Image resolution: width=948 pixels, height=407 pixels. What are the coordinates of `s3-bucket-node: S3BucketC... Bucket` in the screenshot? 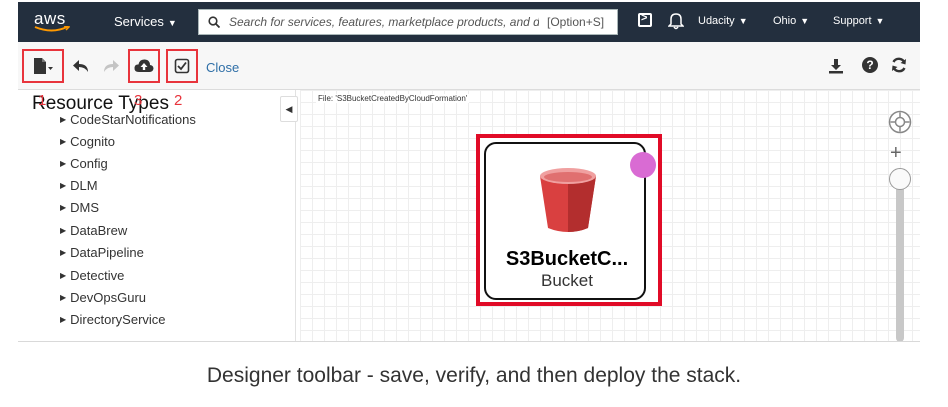 It's located at (569, 220).